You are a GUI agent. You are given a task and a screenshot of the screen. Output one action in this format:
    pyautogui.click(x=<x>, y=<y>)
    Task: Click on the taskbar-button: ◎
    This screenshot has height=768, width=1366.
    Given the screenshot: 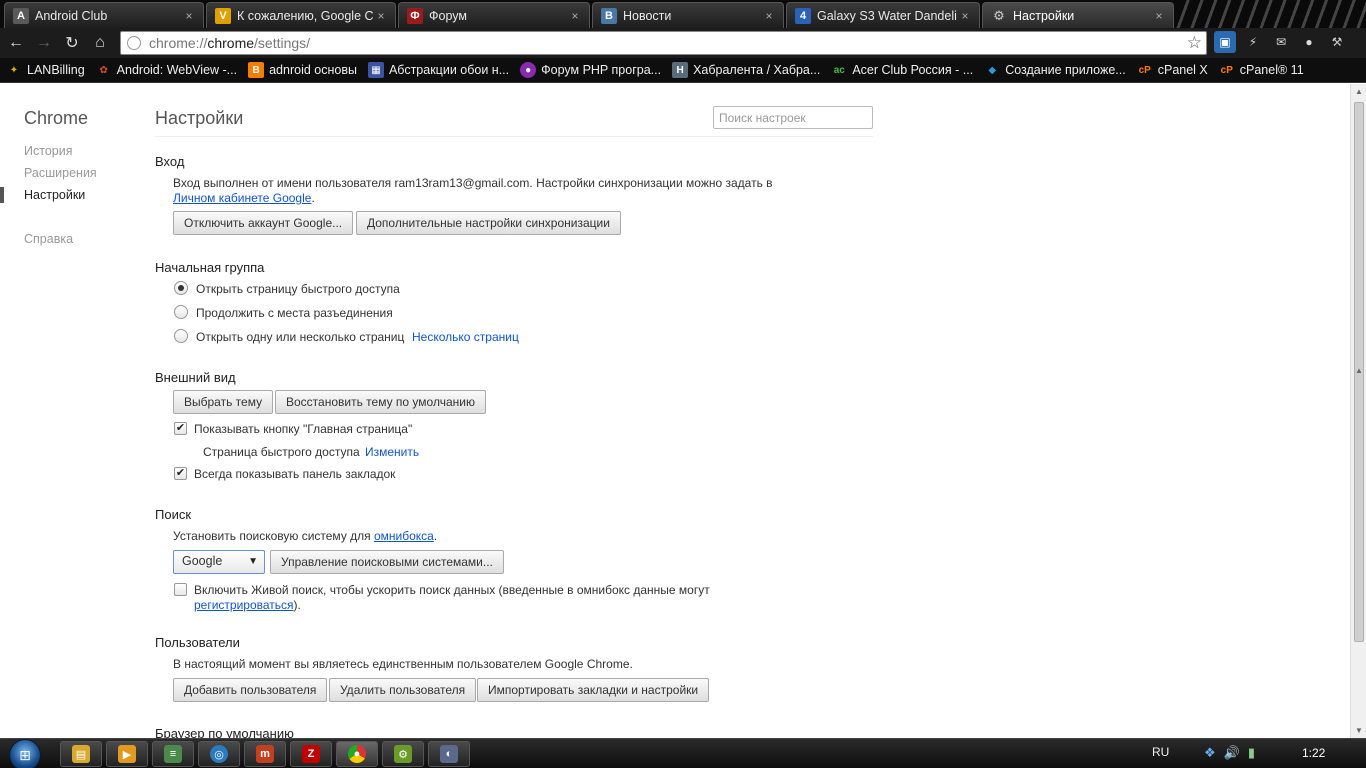 What is the action you would take?
    pyautogui.click(x=219, y=754)
    